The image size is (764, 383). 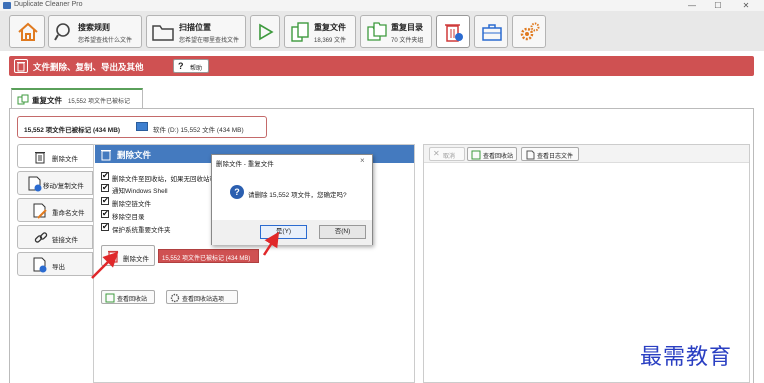 I want to click on cancel-label: 取消, so click(x=449, y=157).